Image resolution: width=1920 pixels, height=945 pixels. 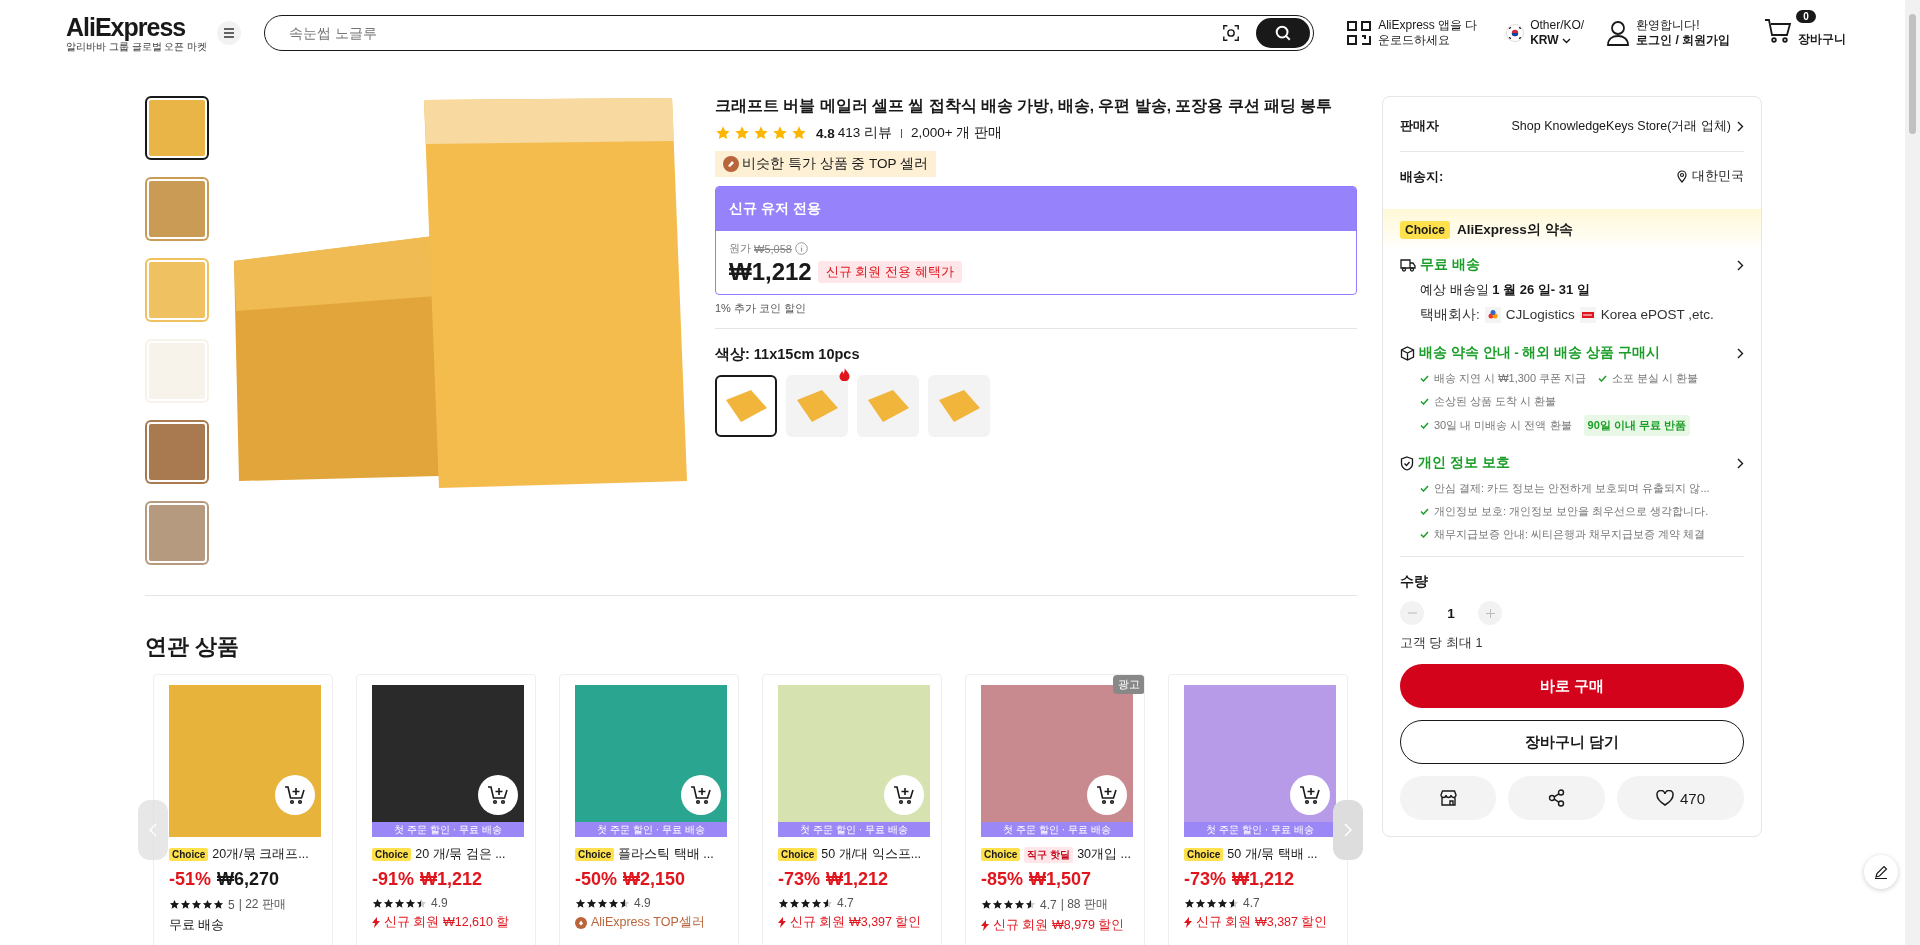 I want to click on price-text: ₩1,507, so click(x=1060, y=879).